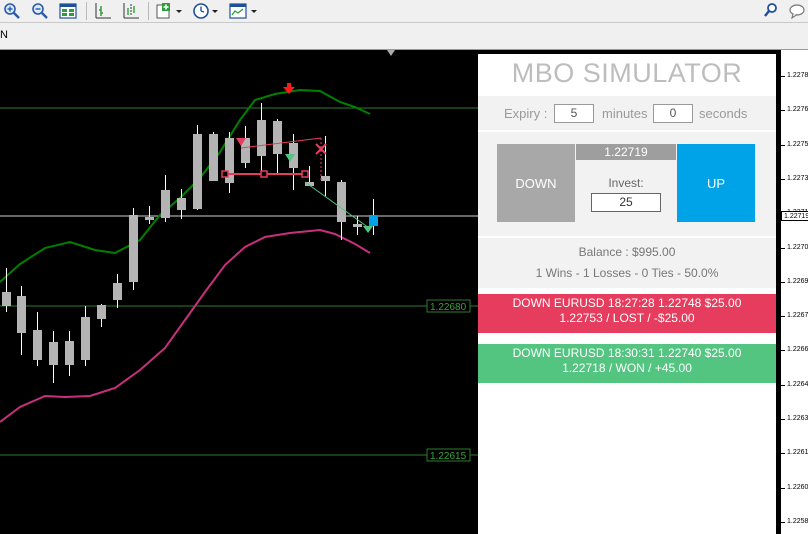  I want to click on axis-current-price: 1.22719, so click(794, 216).